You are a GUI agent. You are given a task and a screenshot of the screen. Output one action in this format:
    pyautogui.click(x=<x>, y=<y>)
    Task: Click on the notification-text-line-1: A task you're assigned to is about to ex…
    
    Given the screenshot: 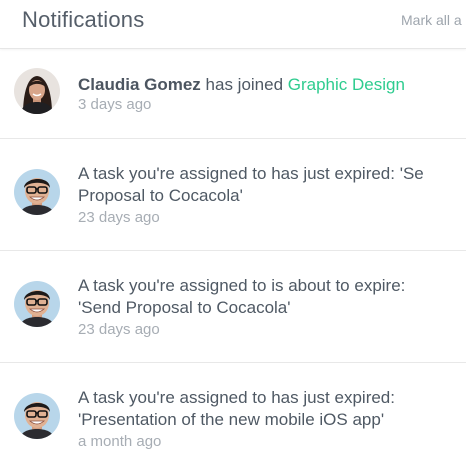 What is the action you would take?
    pyautogui.click(x=242, y=285)
    